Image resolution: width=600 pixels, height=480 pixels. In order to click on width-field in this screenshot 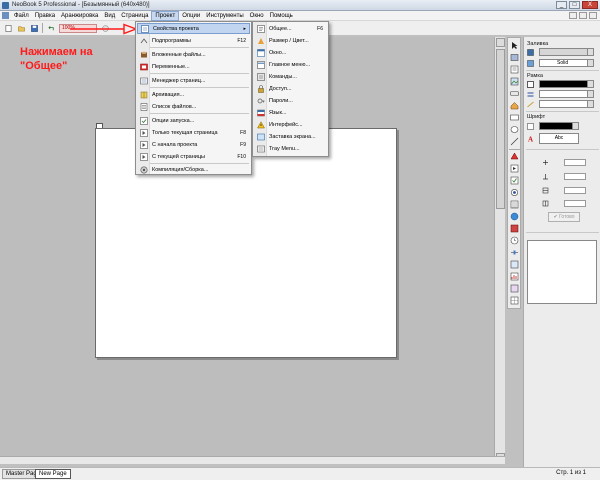, I will do `click(575, 190)`.